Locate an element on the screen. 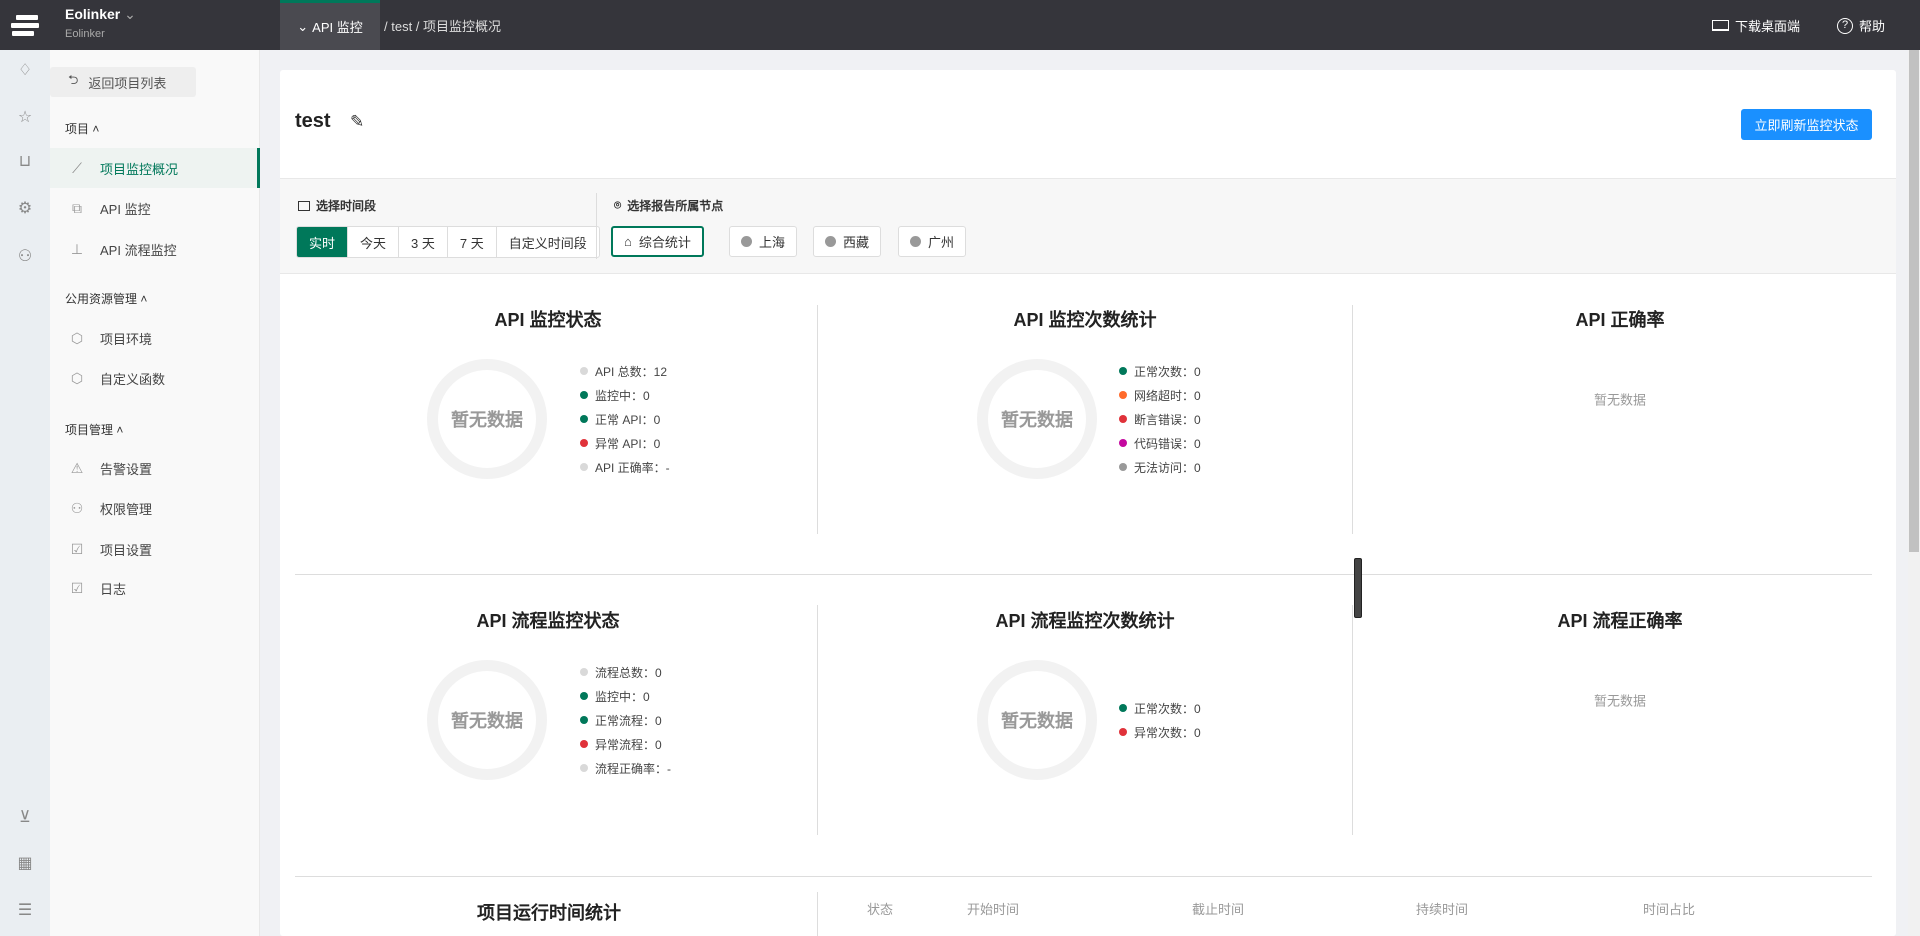  node-all: ⌂ 综合统计 is located at coordinates (657, 241).